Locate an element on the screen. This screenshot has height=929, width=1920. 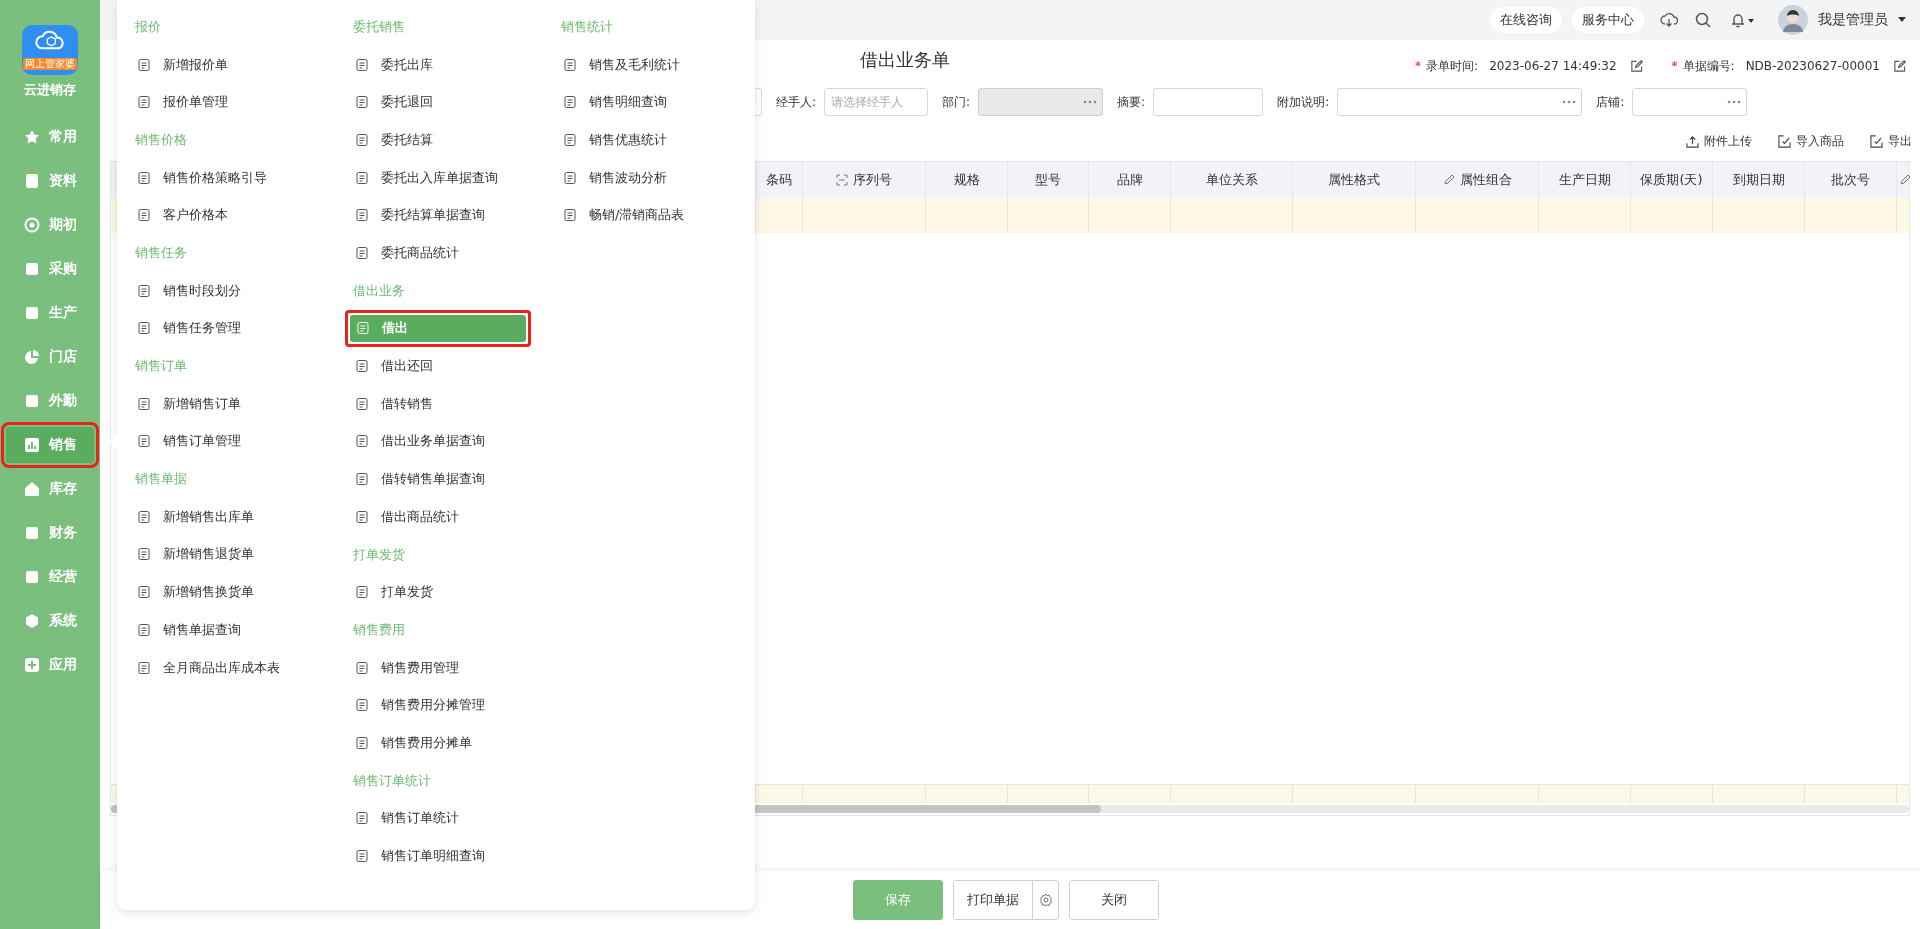
menu-item: 销售优惠统计 is located at coordinates (646, 140).